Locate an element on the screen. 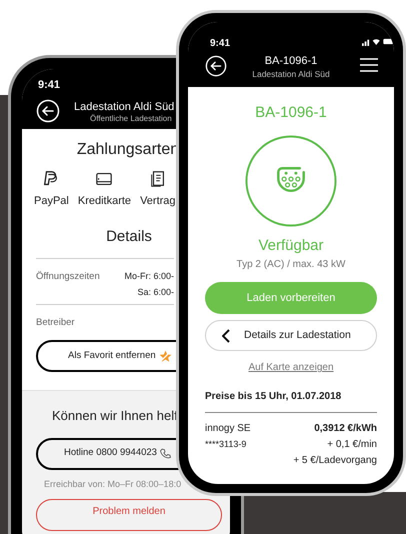 Image resolution: width=406 pixels, height=534 pixels. status-icons is located at coordinates (378, 41).